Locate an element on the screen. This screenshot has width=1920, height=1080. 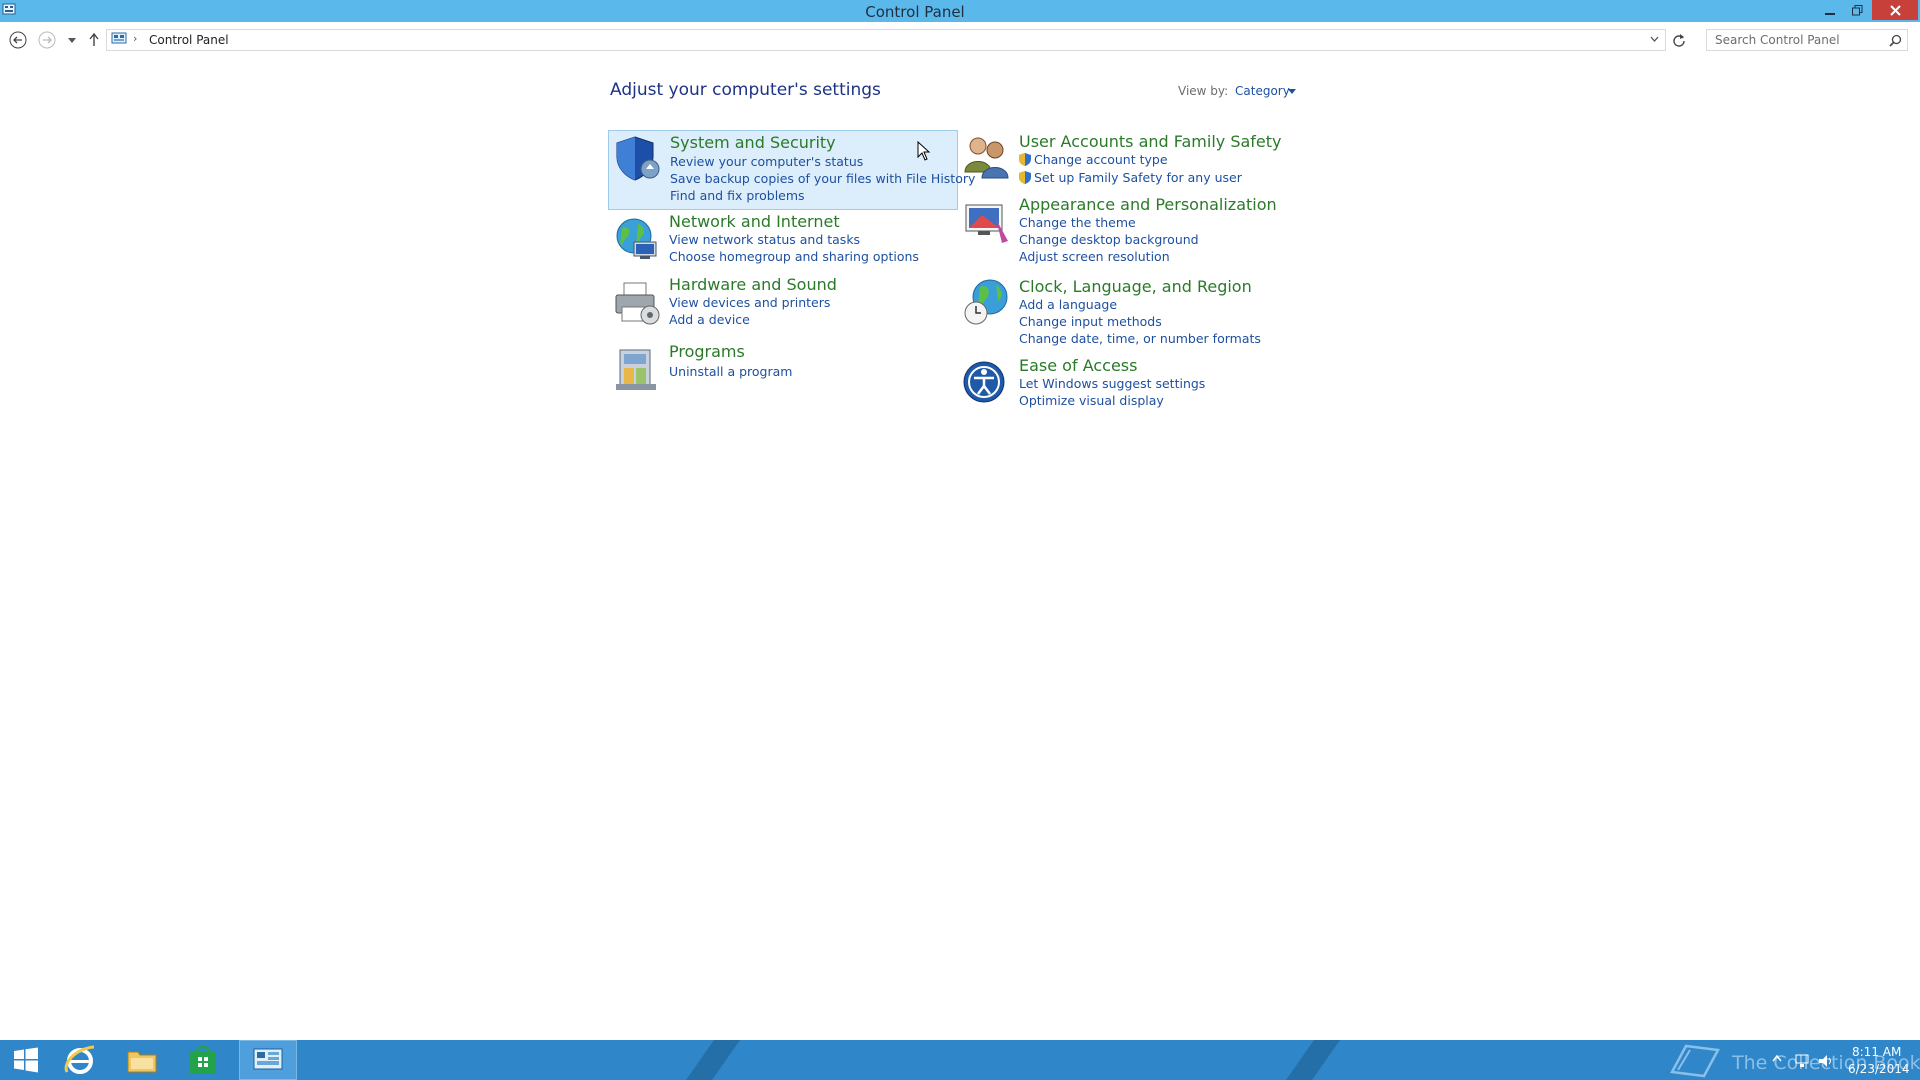
taskbar-file-explorer is located at coordinates (142, 1060).